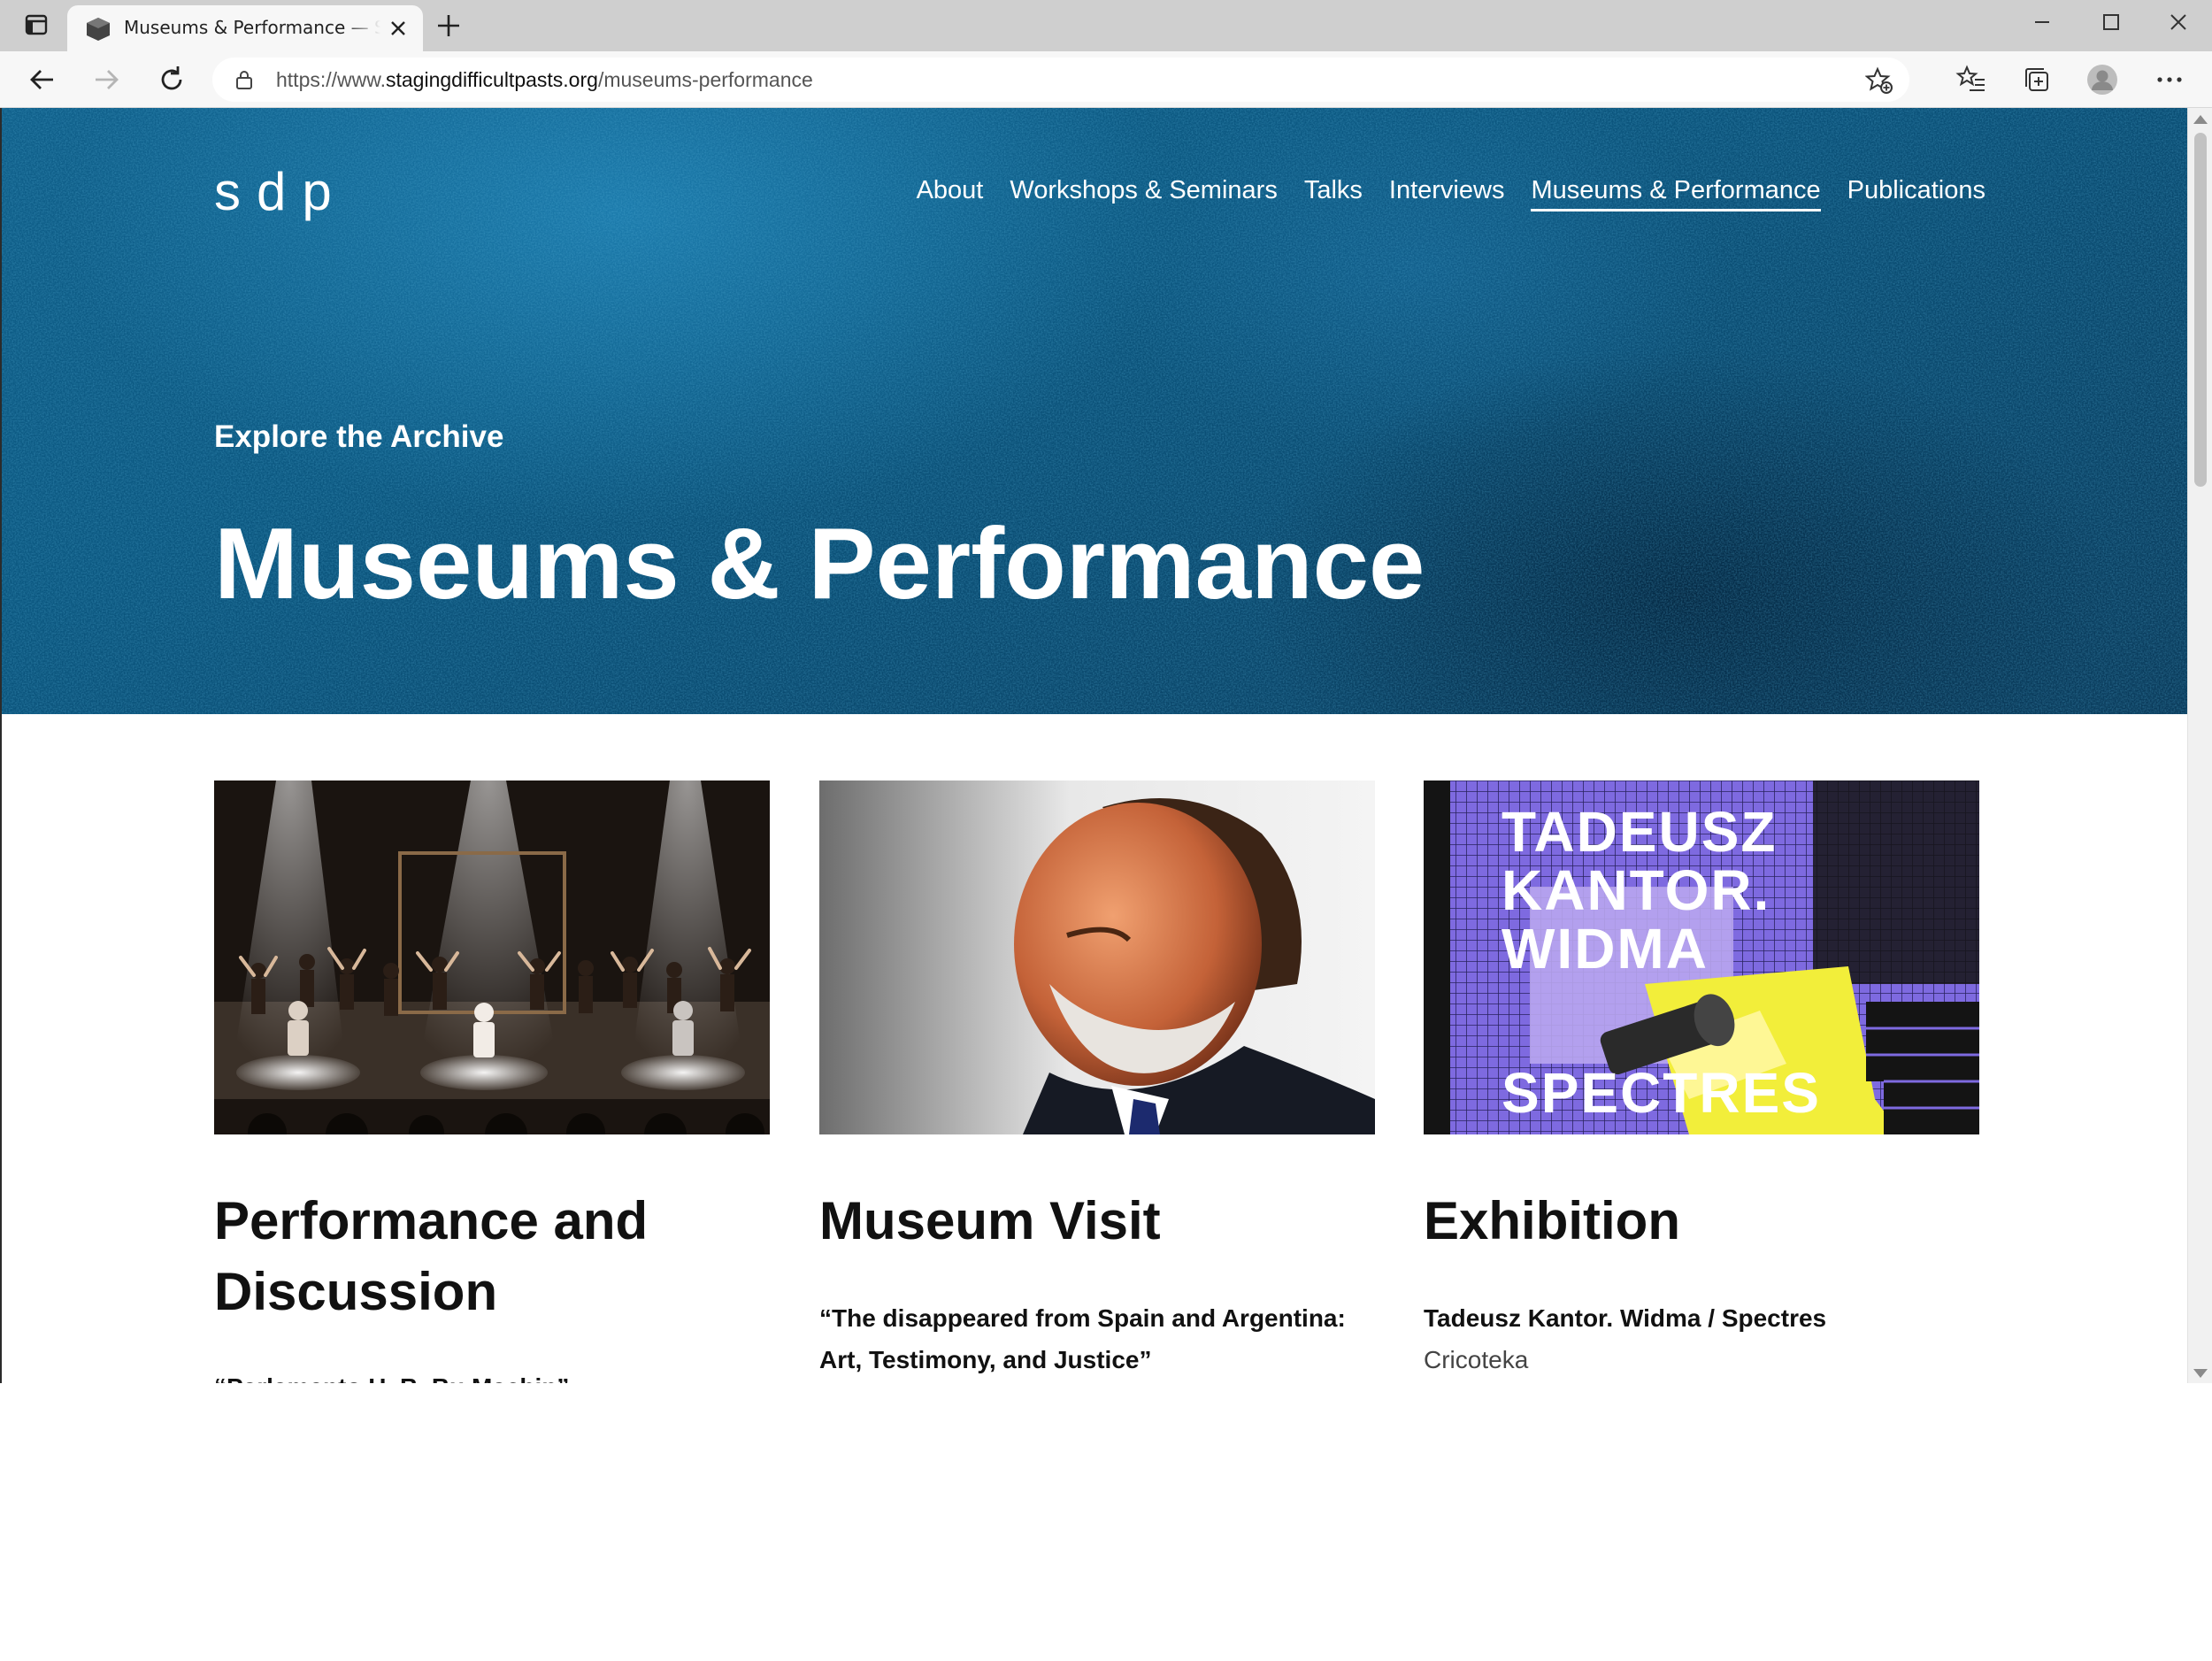 The height and width of the screenshot is (1661, 2212). What do you see at coordinates (492, 79) in the screenshot?
I see `url-host: stagingdifficultpasts.org` at bounding box center [492, 79].